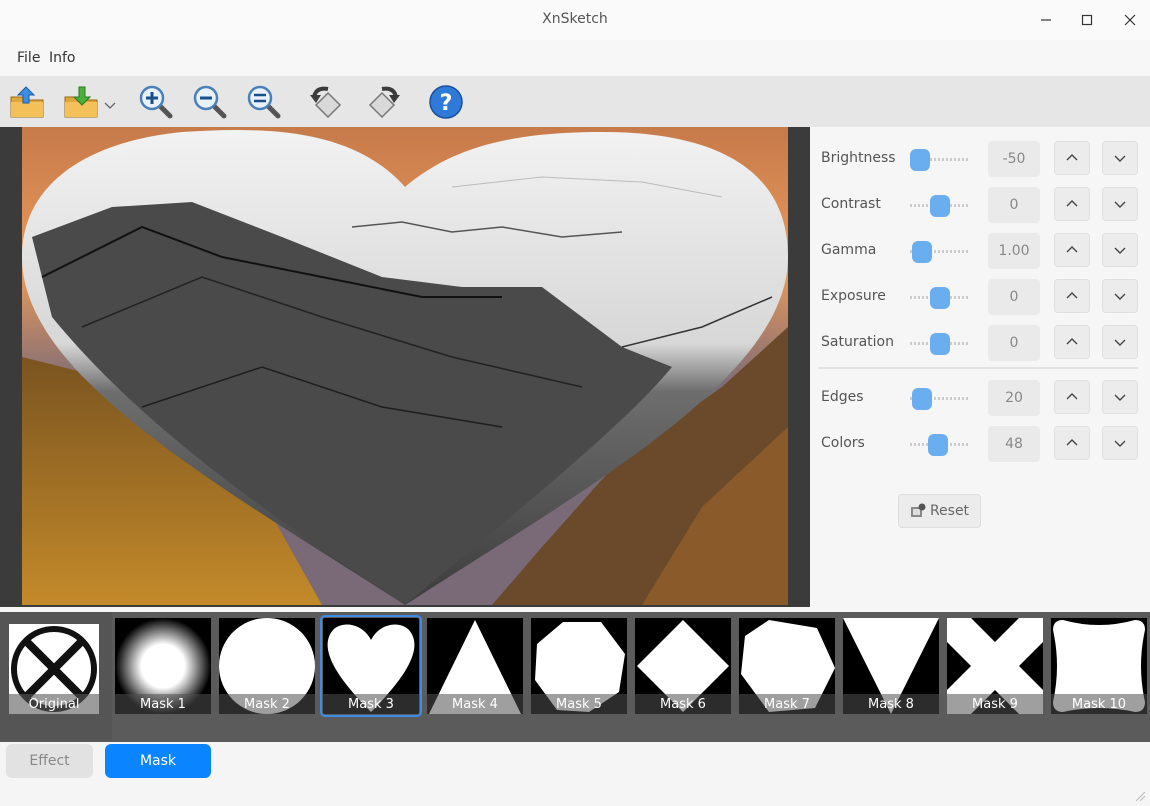 The height and width of the screenshot is (806, 1150). I want to click on mask-8-thumbnail: Mask 8, so click(891, 666).